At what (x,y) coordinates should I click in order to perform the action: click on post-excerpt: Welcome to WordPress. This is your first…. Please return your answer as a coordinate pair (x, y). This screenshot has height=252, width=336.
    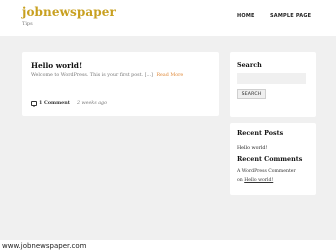
    Looking at the image, I should click on (107, 75).